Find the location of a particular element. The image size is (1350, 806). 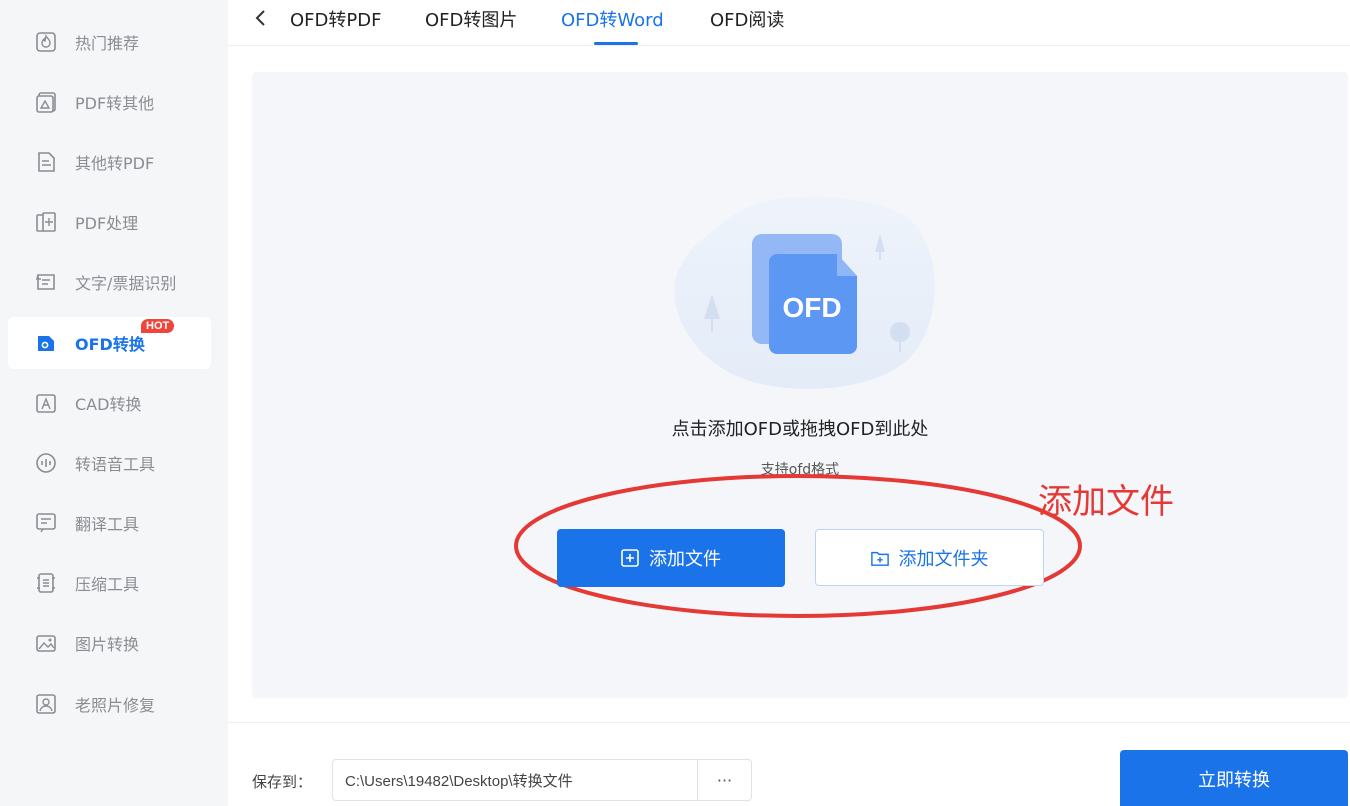

hot-badge: HOT is located at coordinates (158, 326).